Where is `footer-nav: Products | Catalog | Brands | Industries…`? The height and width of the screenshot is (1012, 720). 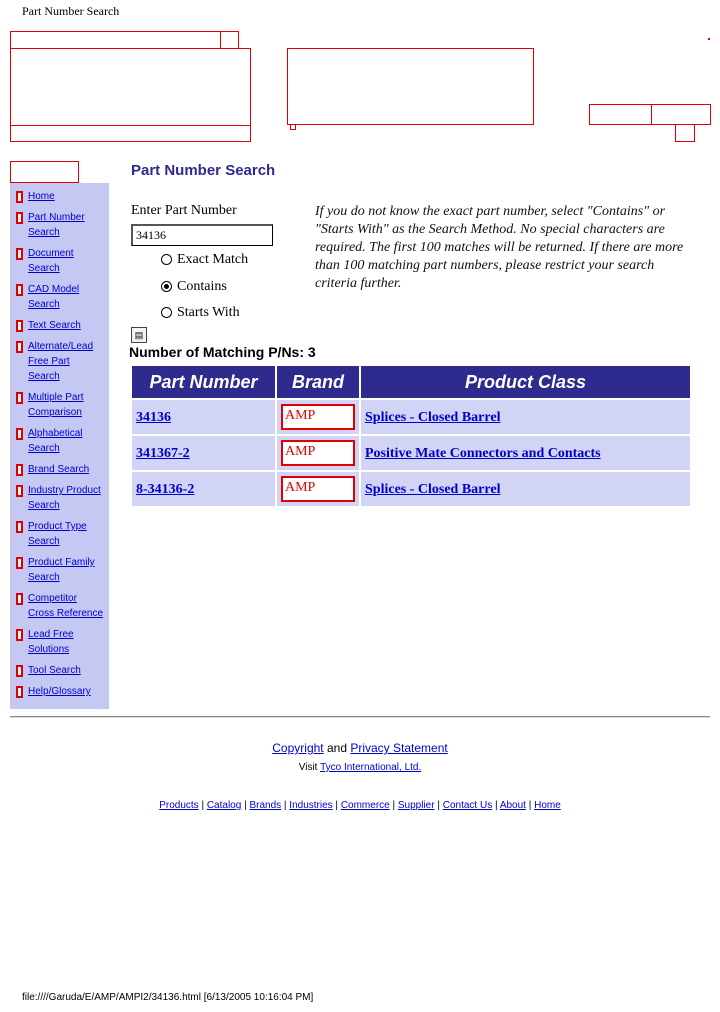
footer-nav: Products | Catalog | Brands | Industries… is located at coordinates (360, 805).